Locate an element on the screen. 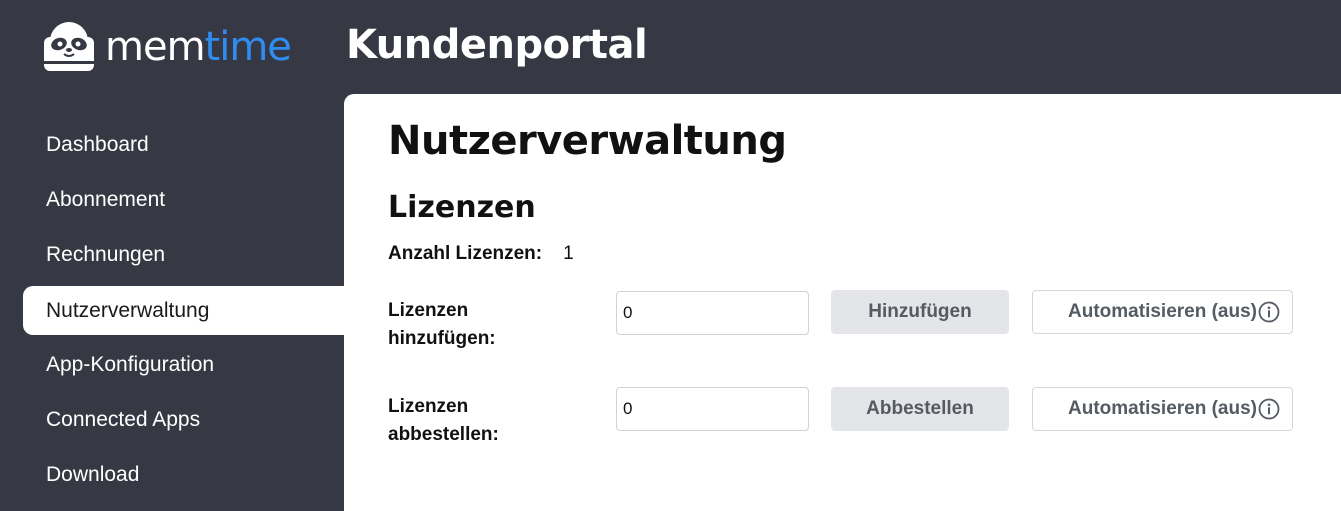 The image size is (1341, 511). license-count-row: Anzahl Lizenzen: 1 is located at coordinates (481, 254).